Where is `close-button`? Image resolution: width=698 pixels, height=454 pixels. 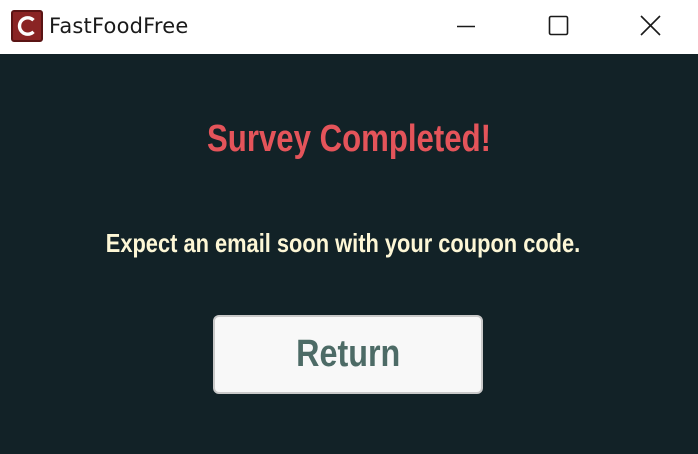
close-button is located at coordinates (650, 27).